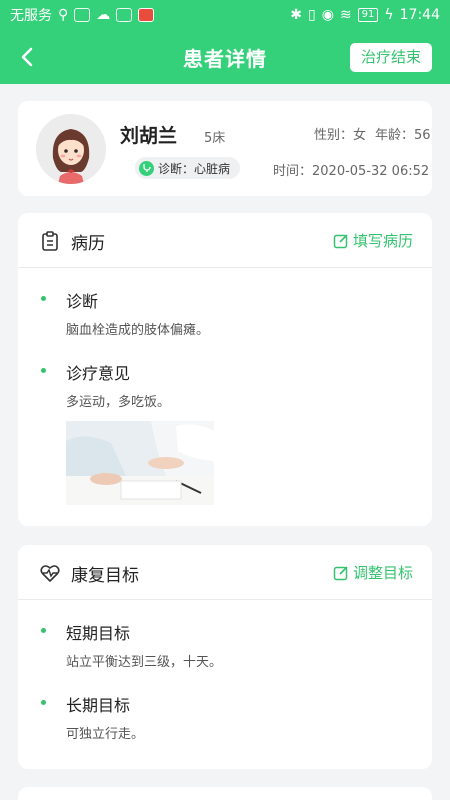  I want to click on wifi-icon: ≋, so click(345, 15).